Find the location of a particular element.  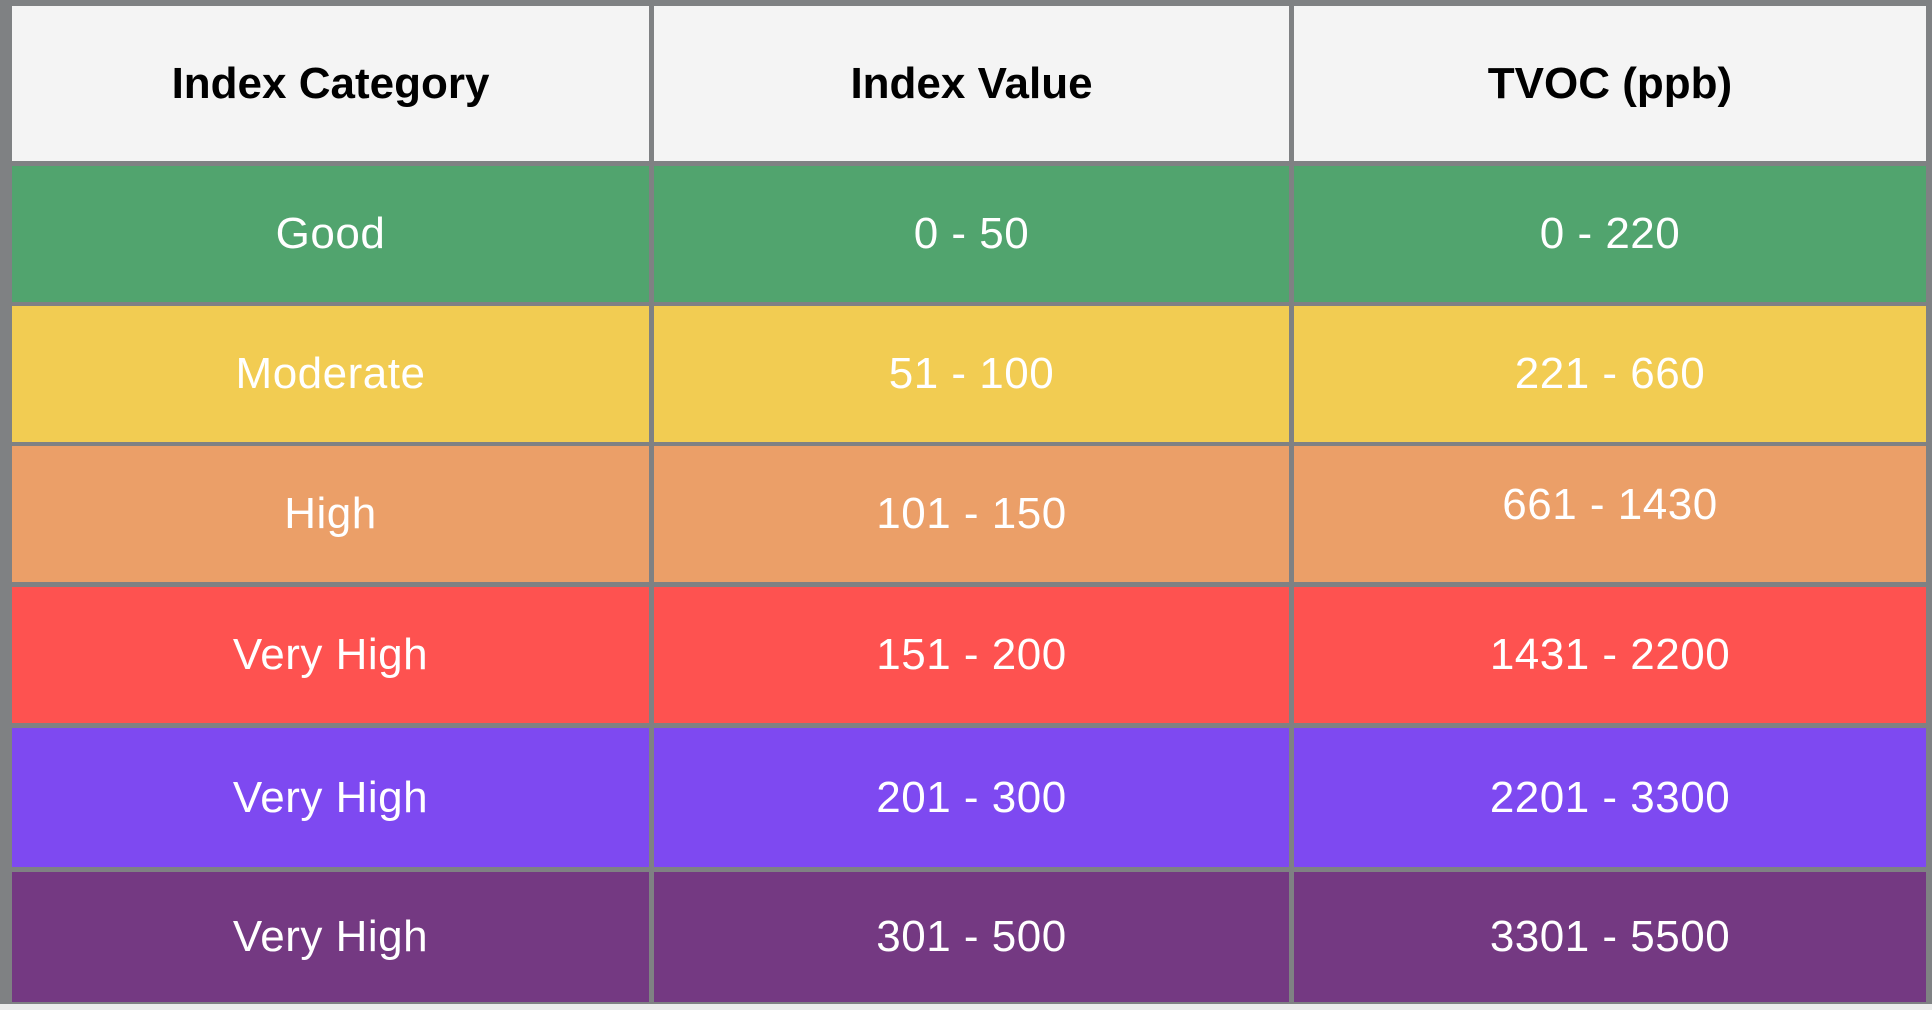

table-row: High 101 - 150 661 - 1430 is located at coordinates (969, 514).